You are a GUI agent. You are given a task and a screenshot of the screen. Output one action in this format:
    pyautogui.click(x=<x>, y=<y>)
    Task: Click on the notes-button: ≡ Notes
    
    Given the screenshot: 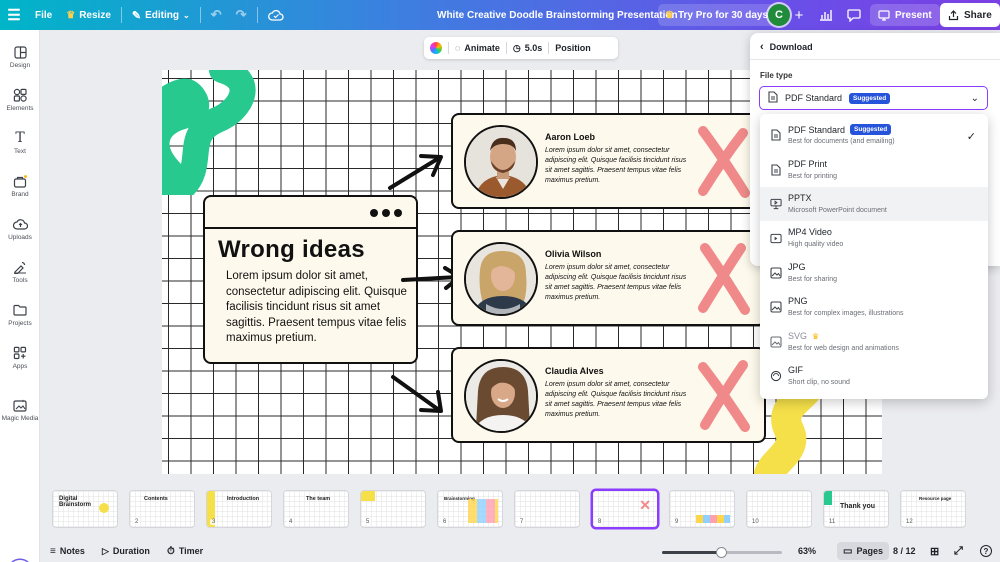 What is the action you would take?
    pyautogui.click(x=67, y=551)
    